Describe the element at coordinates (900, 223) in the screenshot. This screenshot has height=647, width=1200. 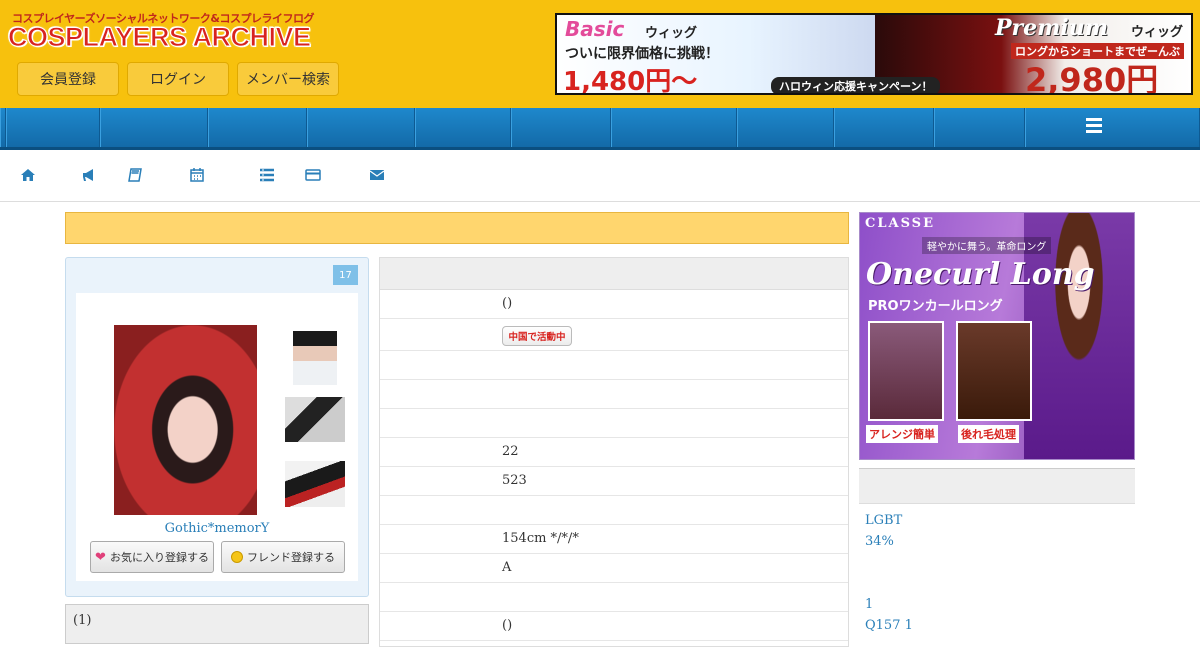
I see `ad-brand: CLASSE` at that location.